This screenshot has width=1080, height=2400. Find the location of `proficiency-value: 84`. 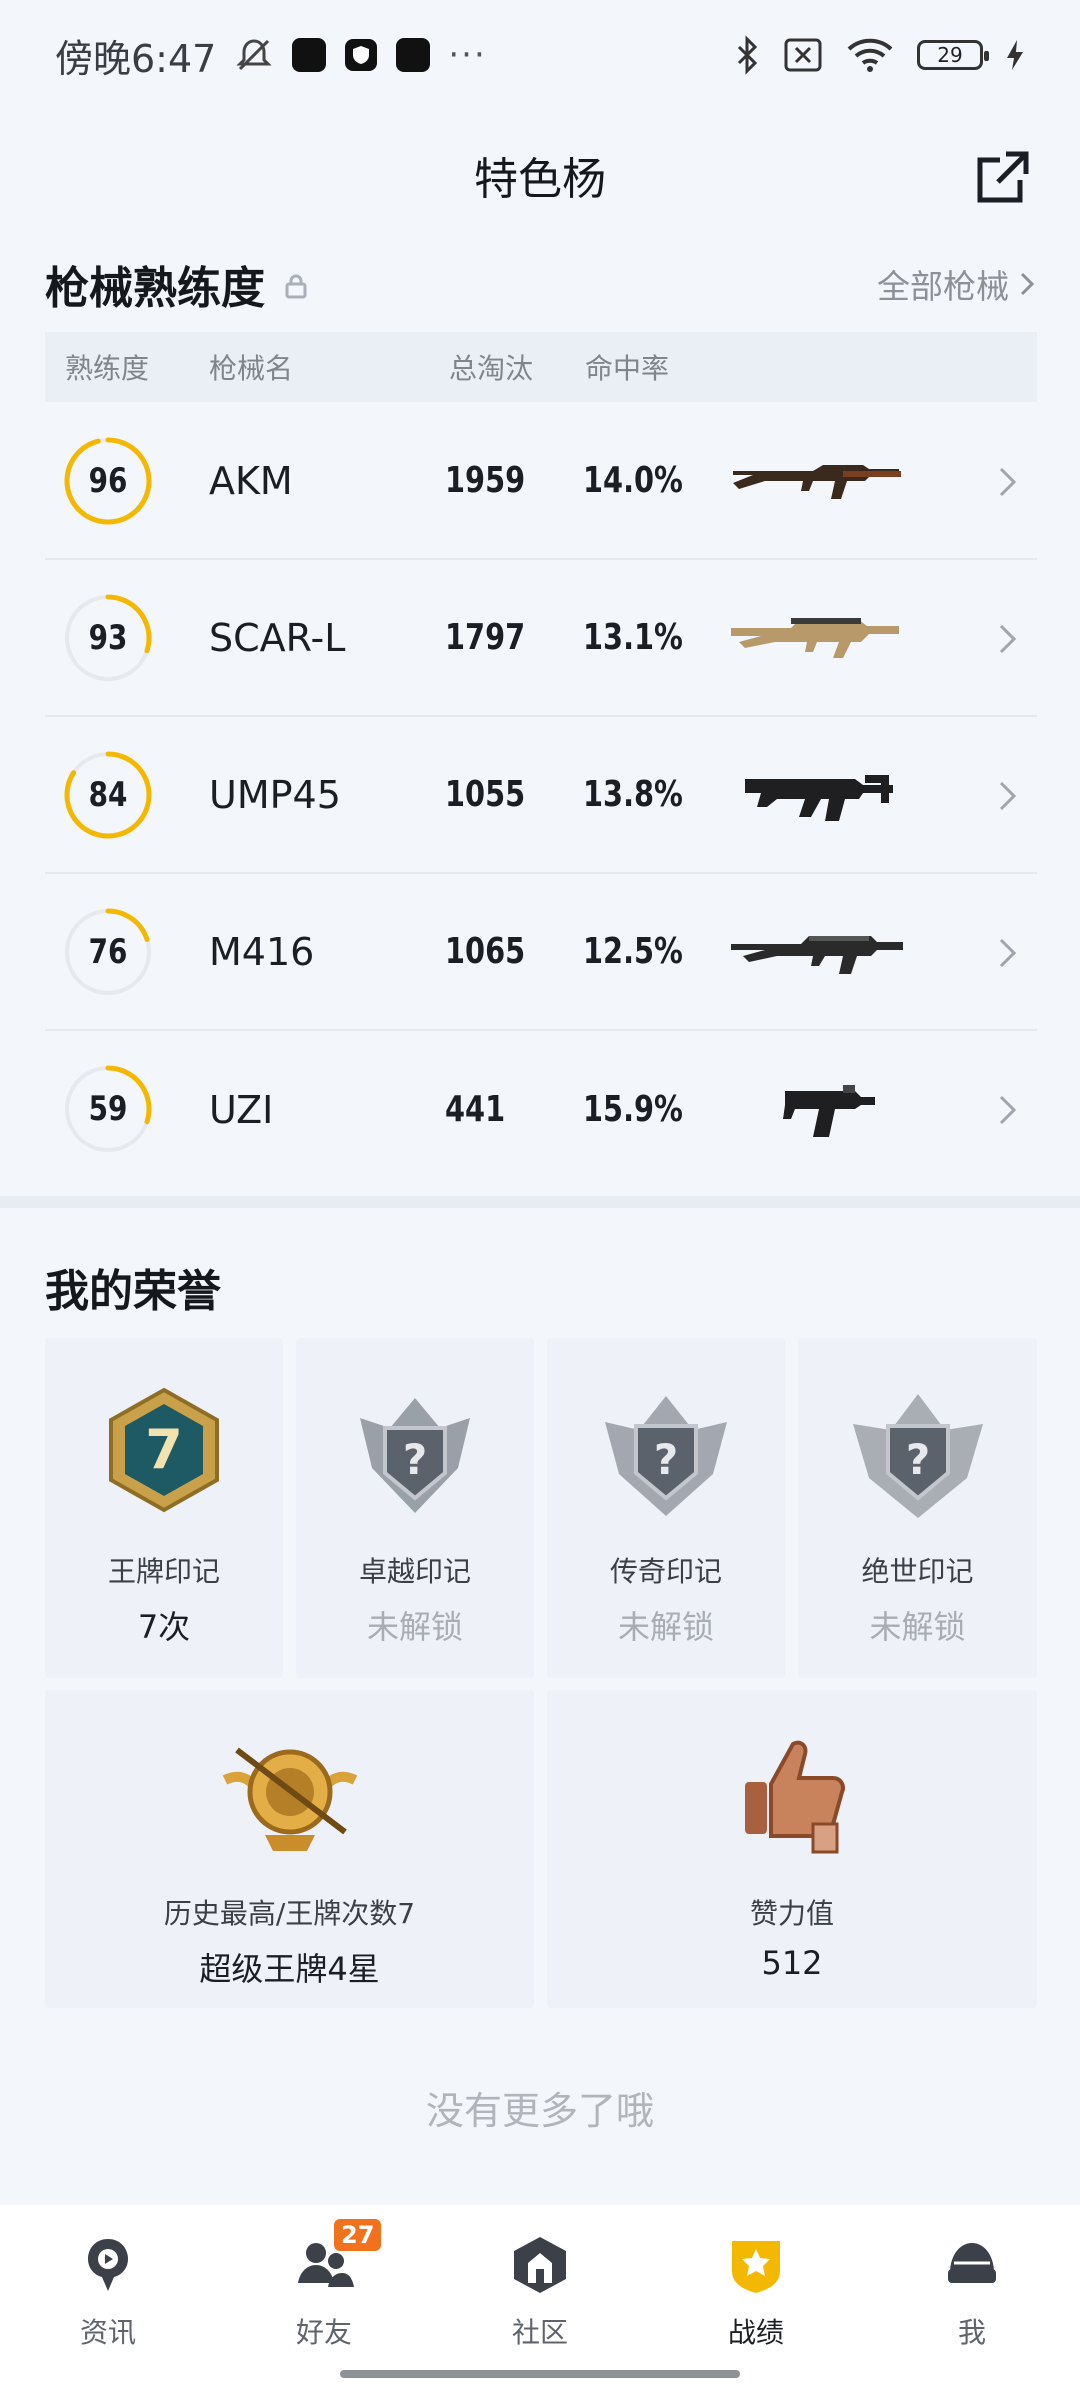

proficiency-value: 84 is located at coordinates (108, 795).